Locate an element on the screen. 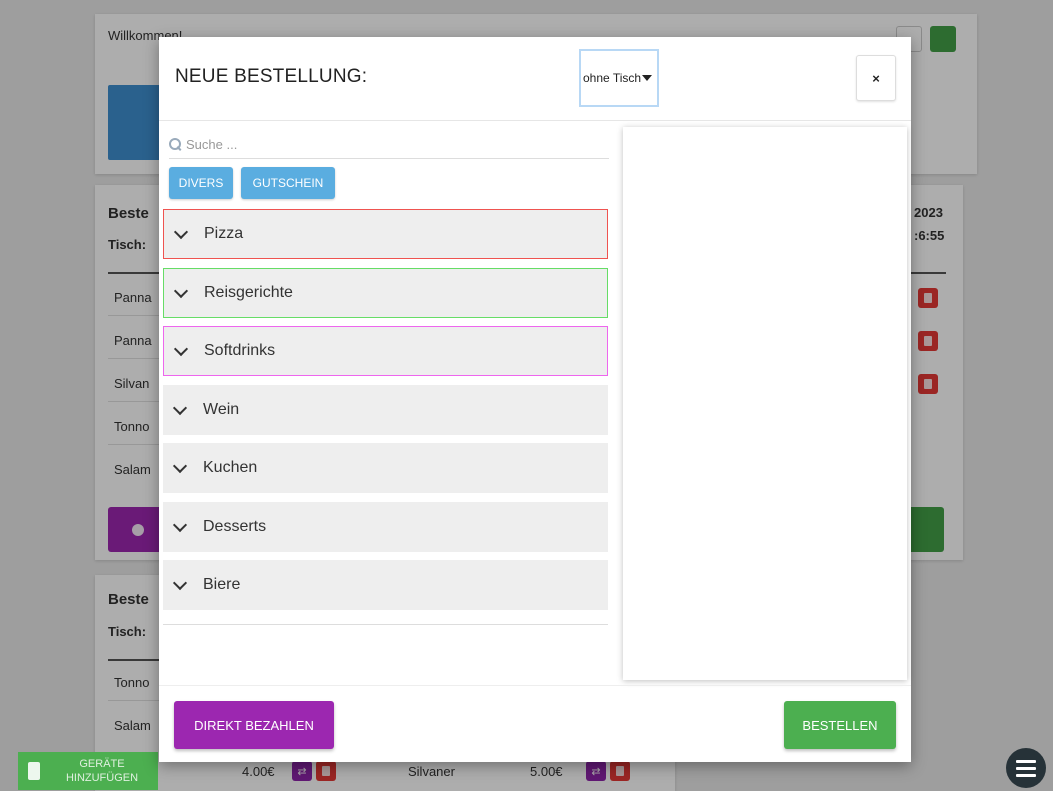  search-input is located at coordinates (376, 144).